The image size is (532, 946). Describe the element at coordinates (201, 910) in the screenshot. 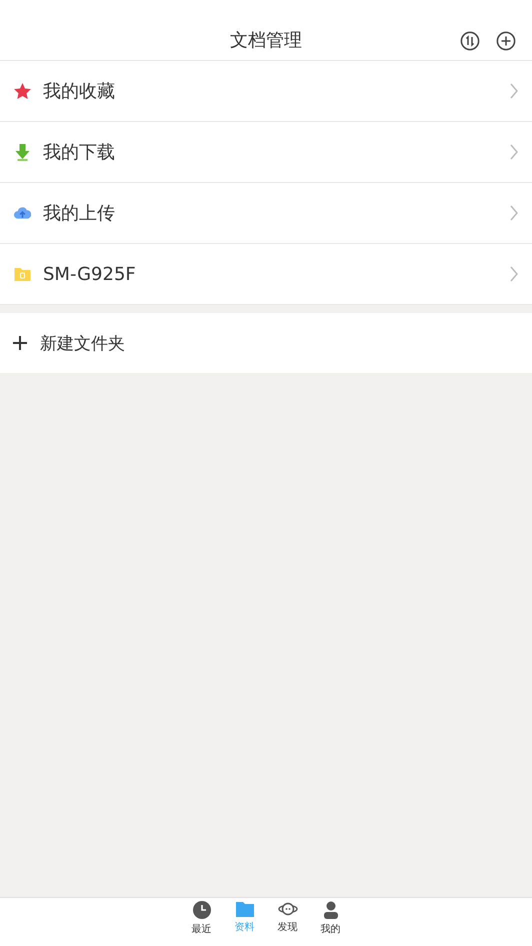

I see `clock-icon` at that location.